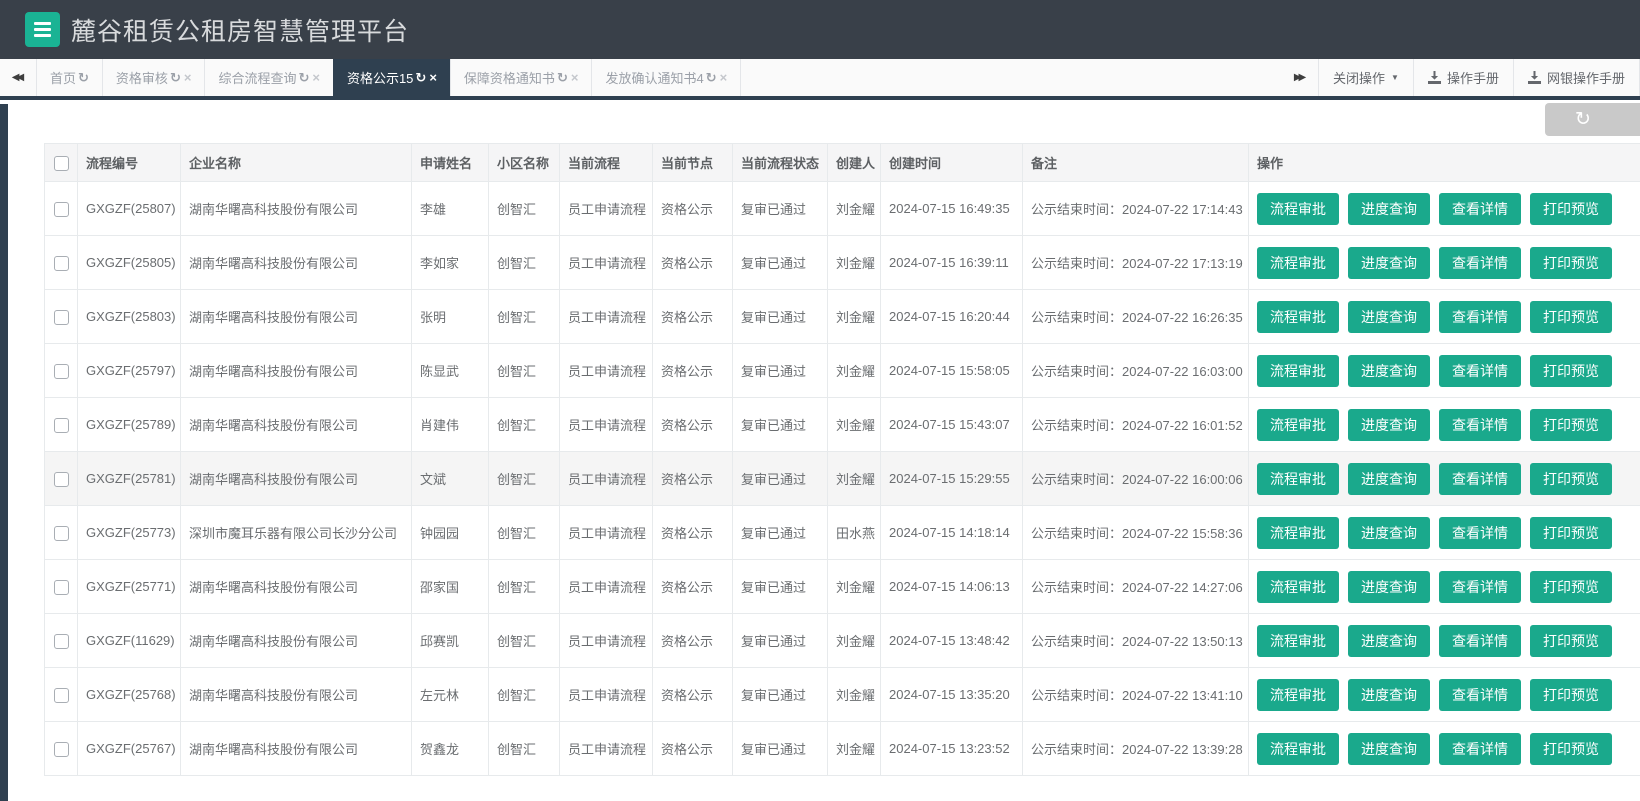 This screenshot has width=1640, height=801. What do you see at coordinates (240, 31) in the screenshot?
I see `app-title: 麓谷租赁公租房智慧管理平台` at bounding box center [240, 31].